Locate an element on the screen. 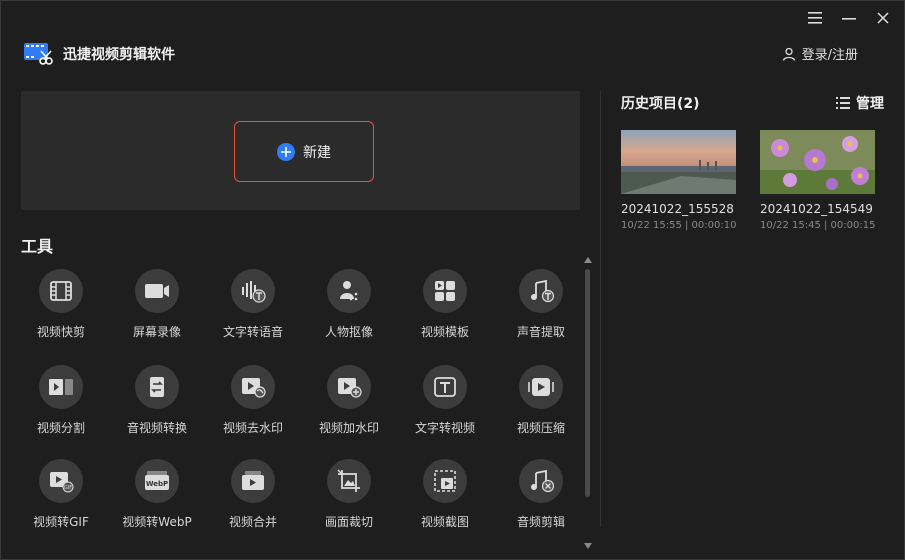 The height and width of the screenshot is (560, 905). tool-video-template: 视频模板 is located at coordinates (445, 304).